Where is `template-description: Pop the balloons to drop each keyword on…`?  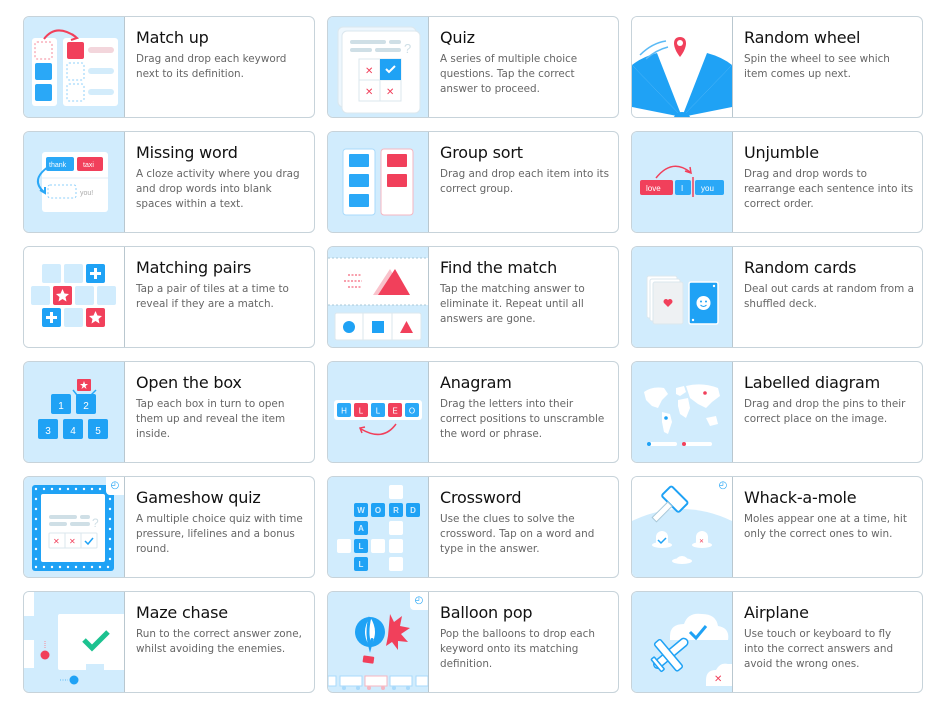 template-description: Pop the balloons to drop each keyword on… is located at coordinates (517, 649).